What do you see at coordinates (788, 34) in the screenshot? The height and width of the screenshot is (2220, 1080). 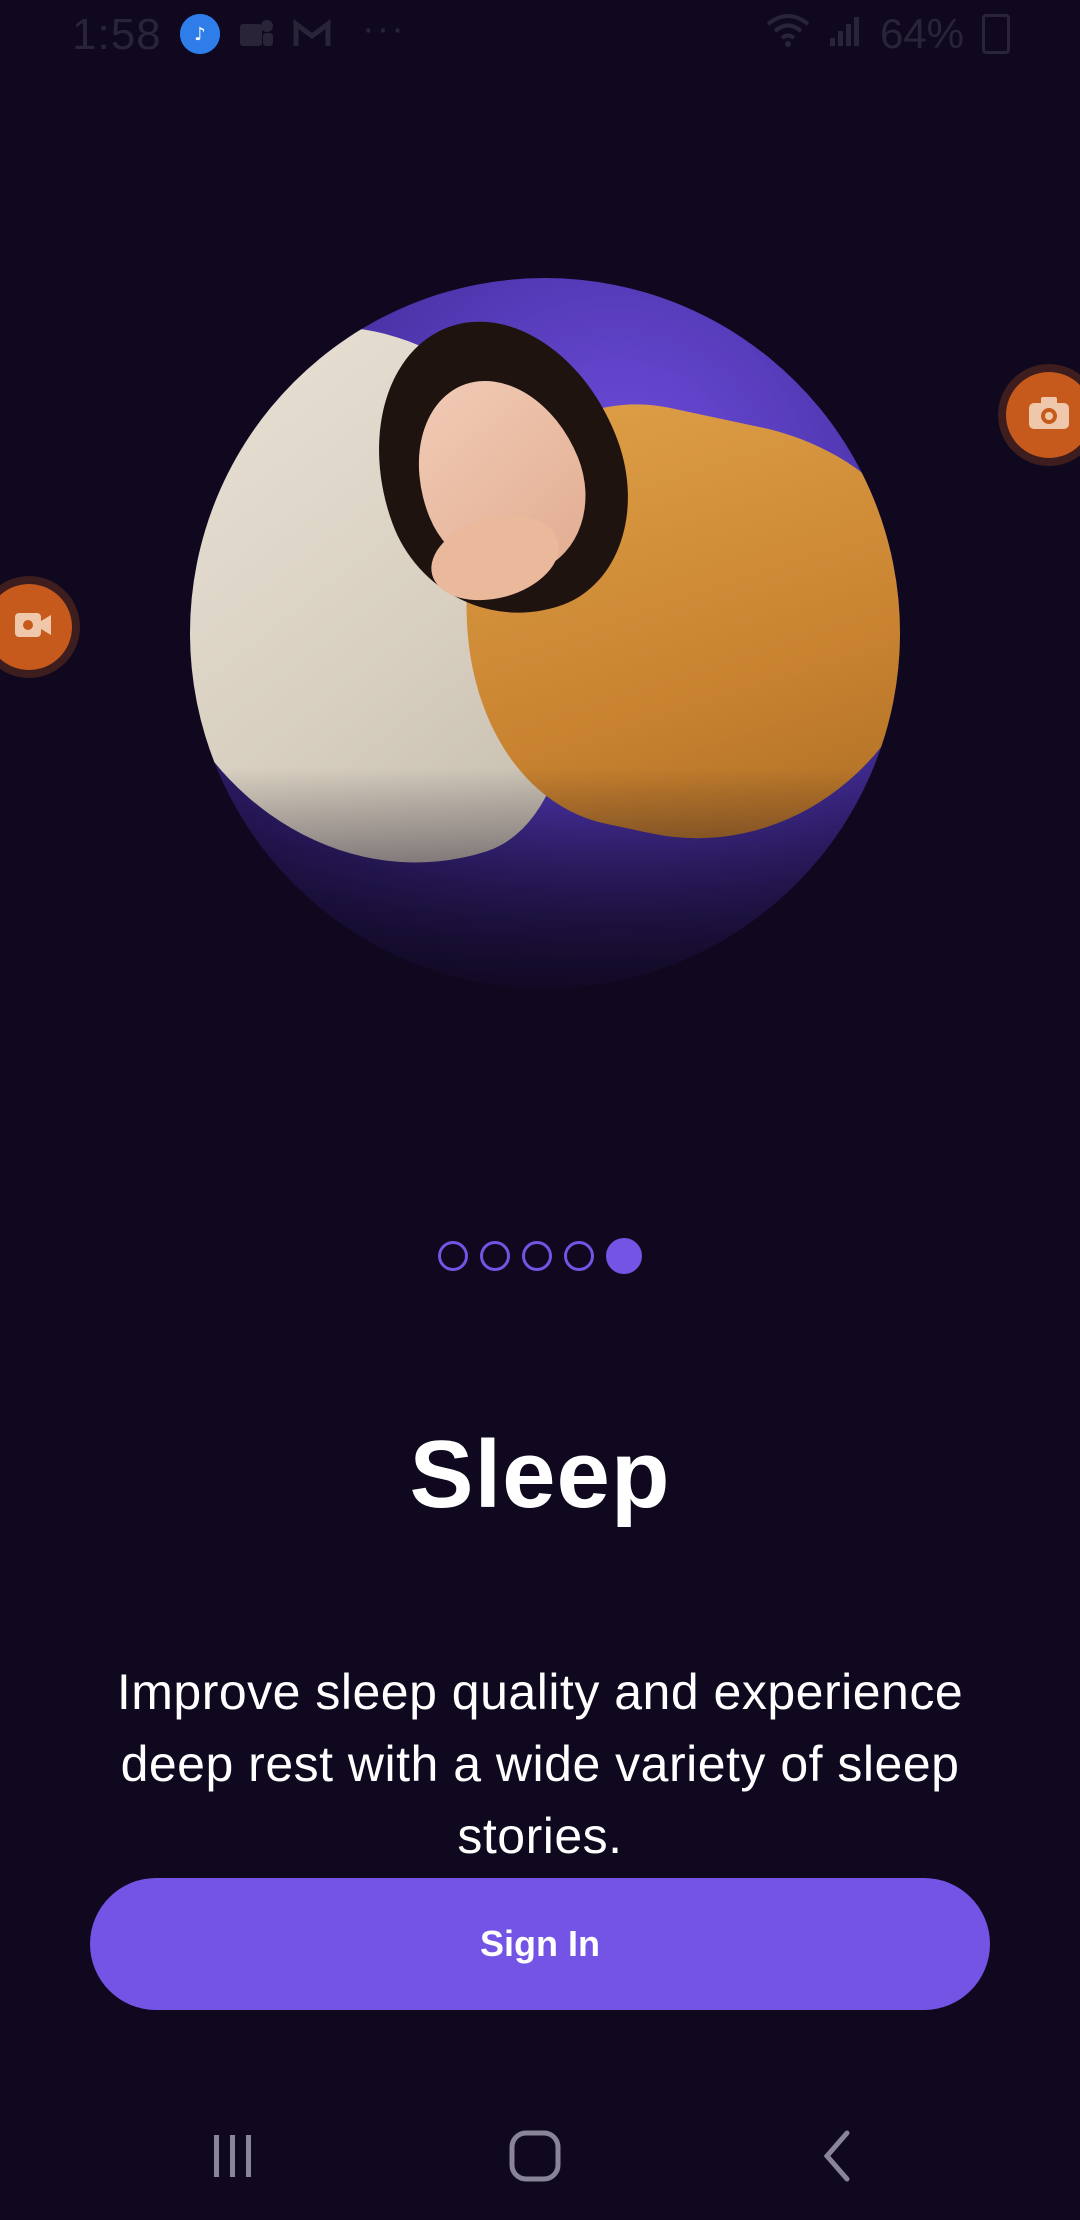 I see `wifi-icon` at bounding box center [788, 34].